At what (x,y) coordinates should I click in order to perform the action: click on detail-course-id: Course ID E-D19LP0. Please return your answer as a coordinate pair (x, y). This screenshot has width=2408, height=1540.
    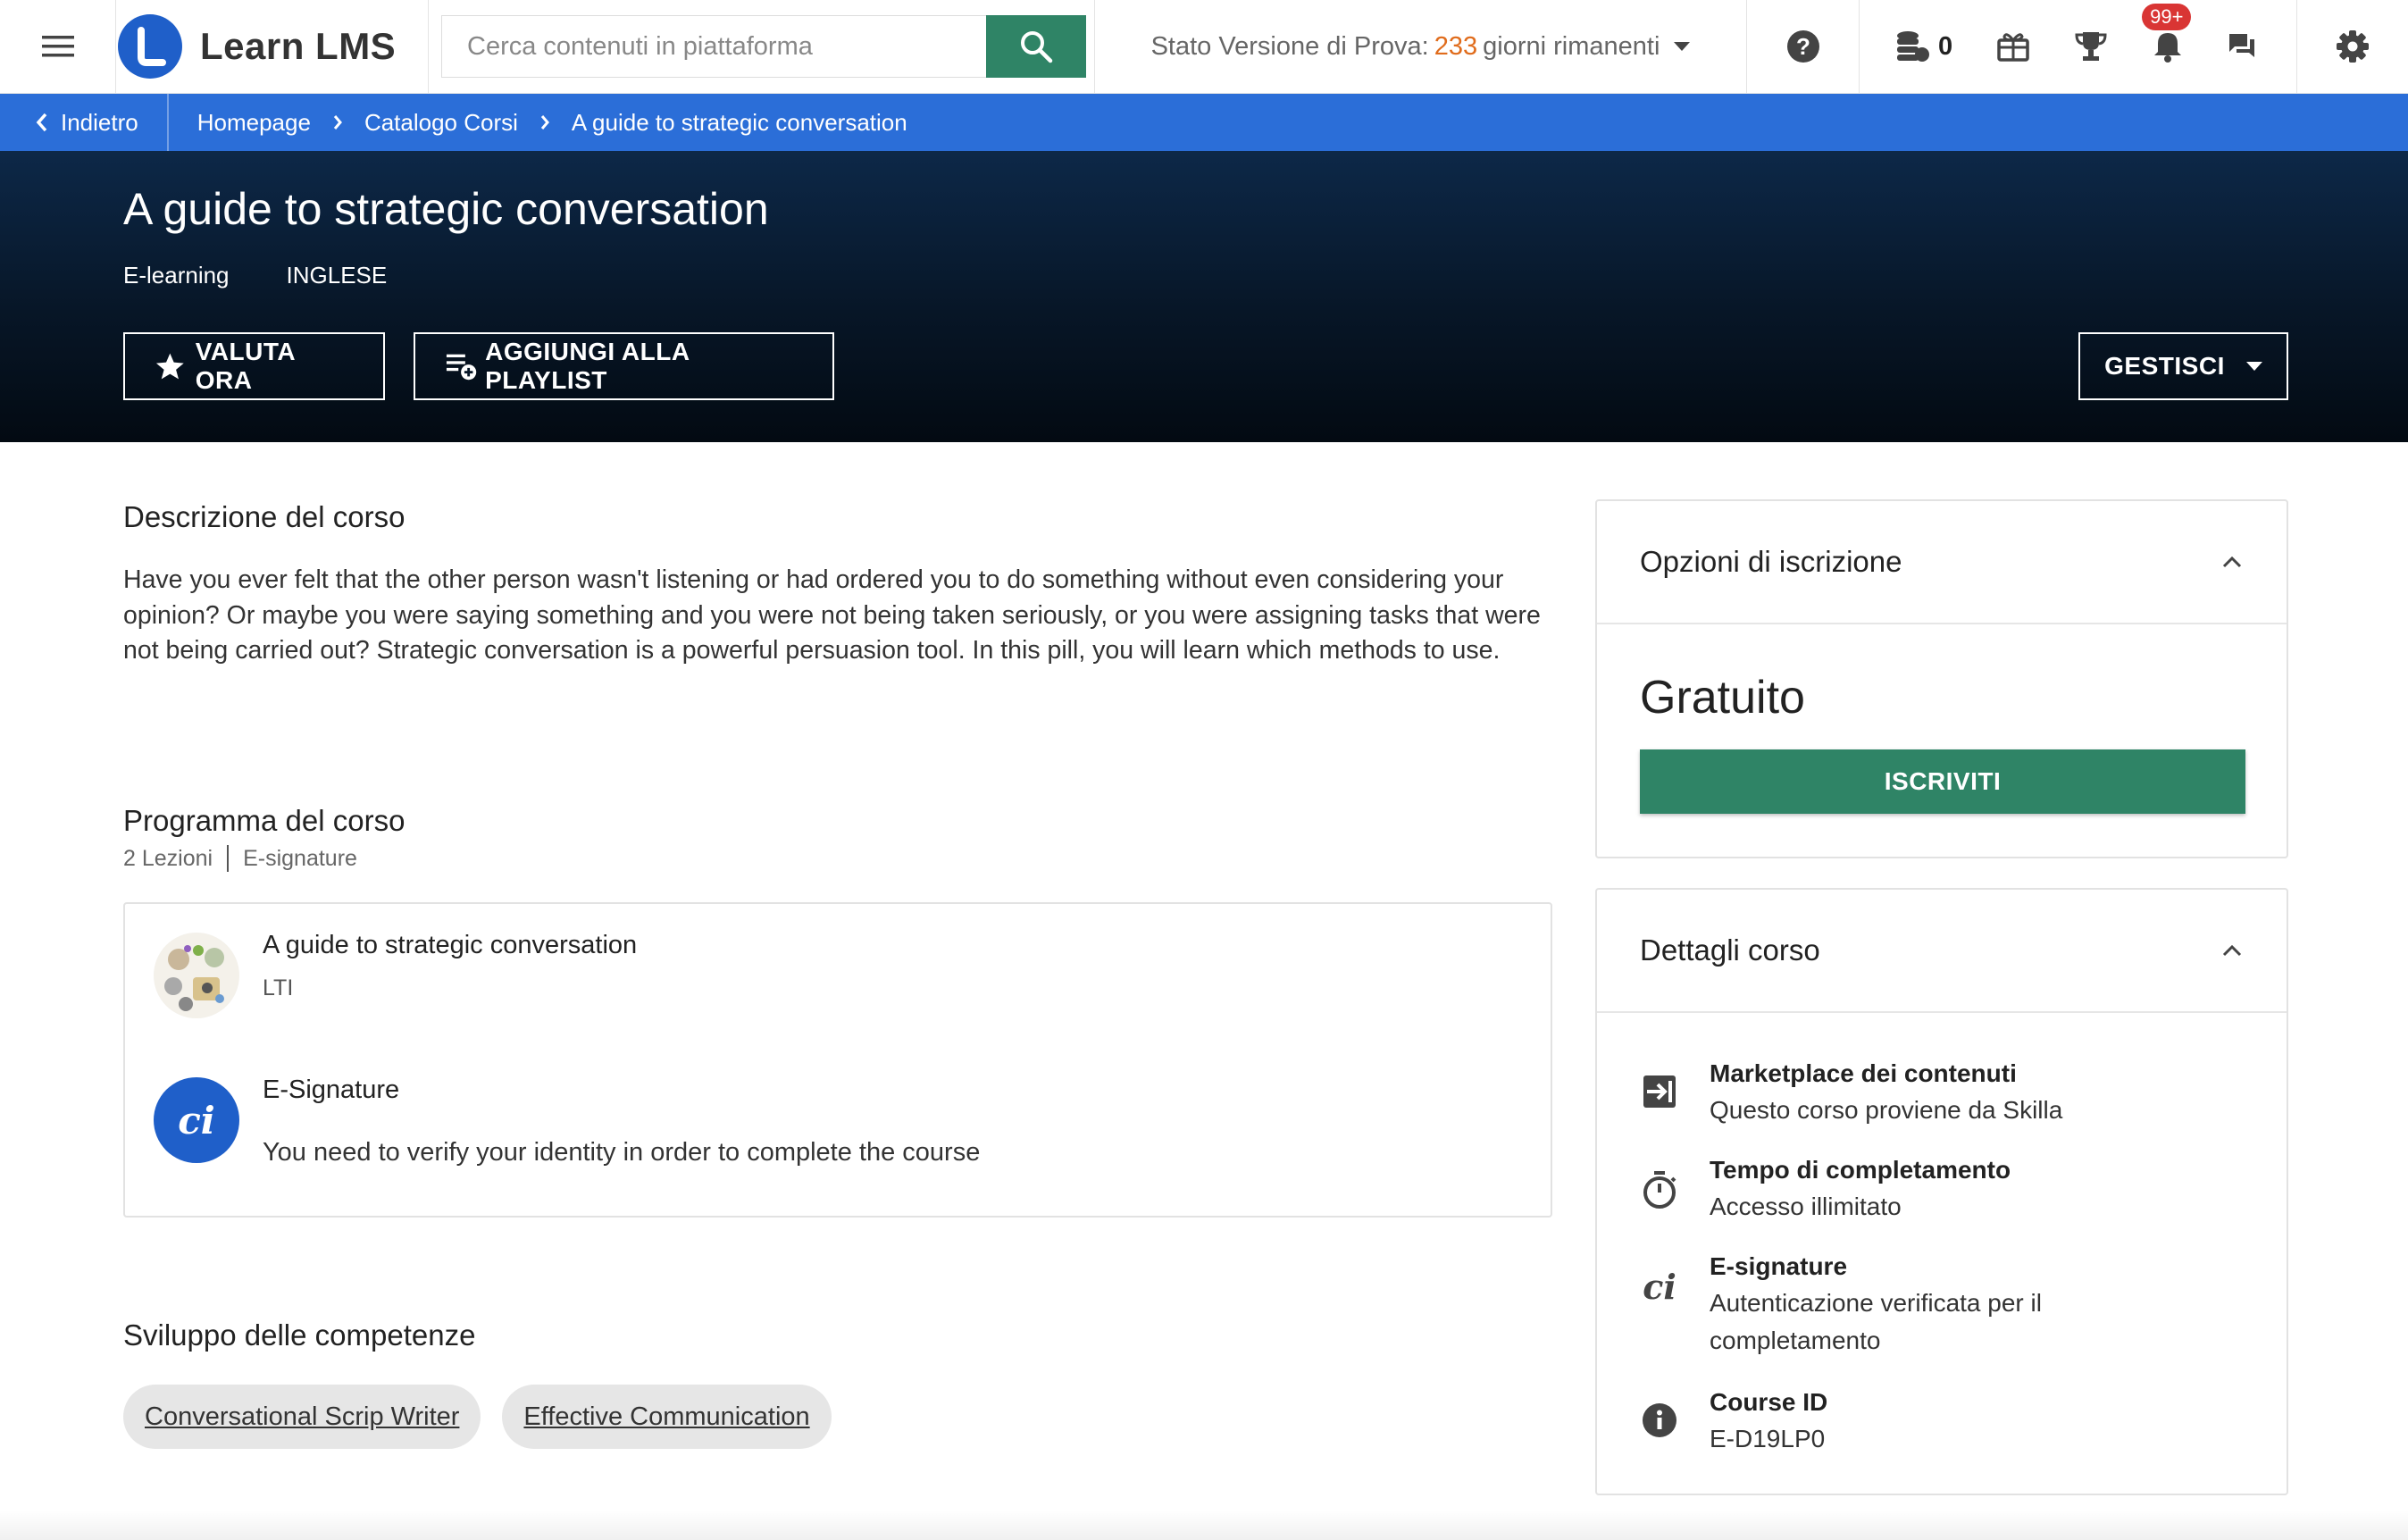
    Looking at the image, I should click on (1733, 1421).